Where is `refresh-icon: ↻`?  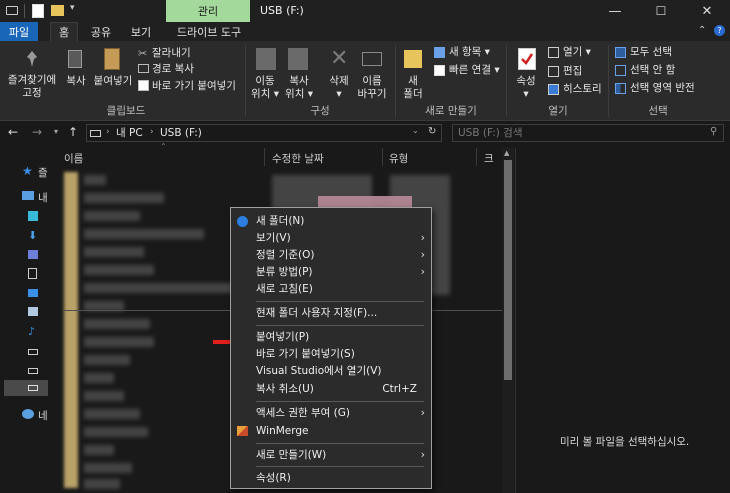 refresh-icon: ↻ is located at coordinates (432, 131).